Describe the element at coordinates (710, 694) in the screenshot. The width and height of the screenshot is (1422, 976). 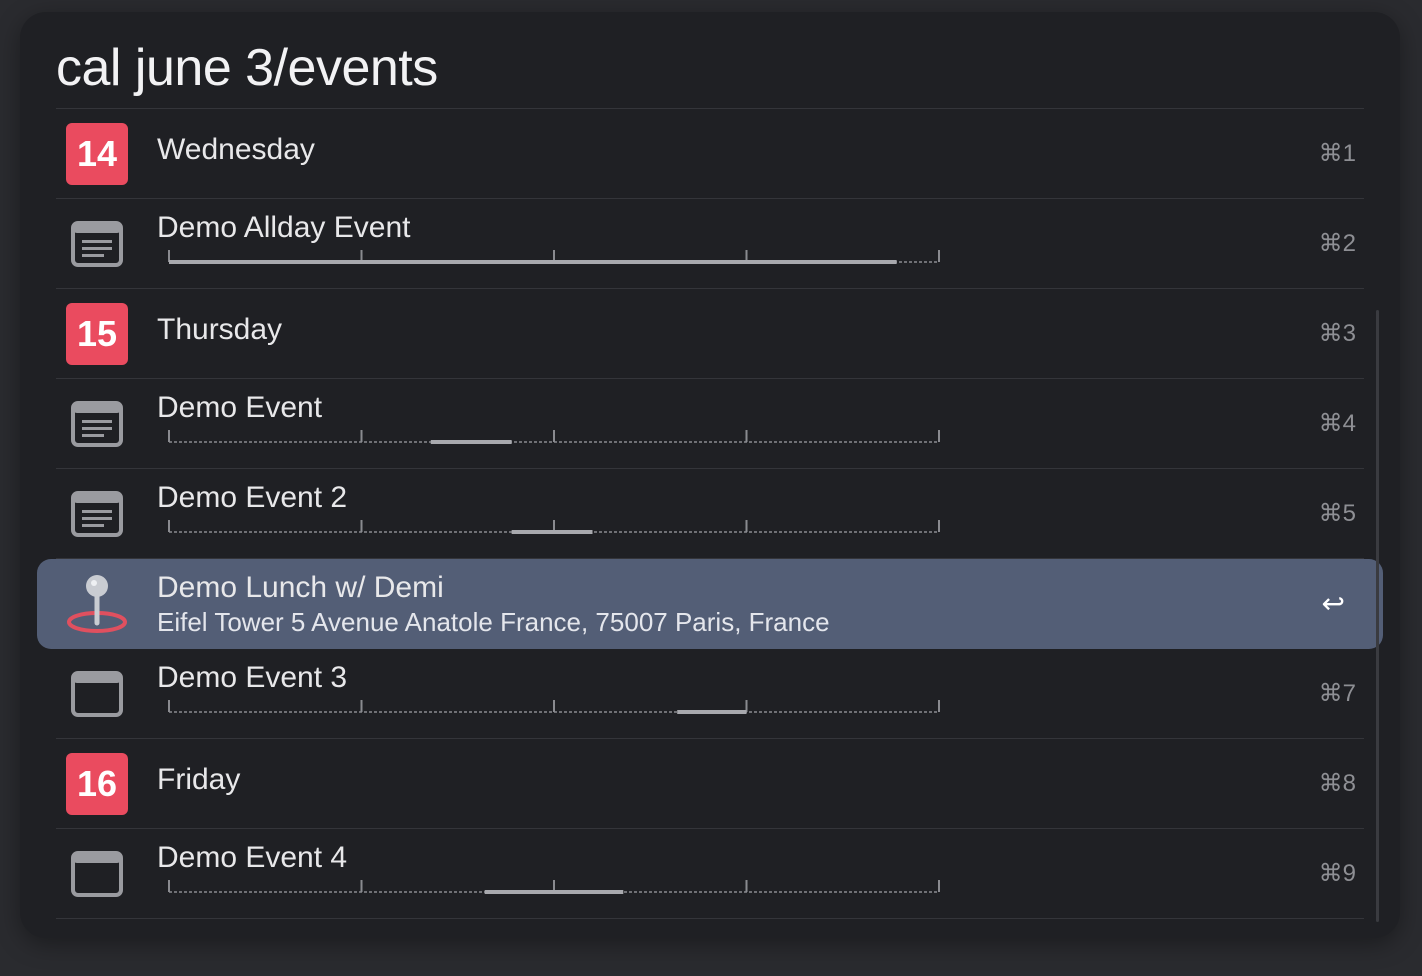
I see `list-item-event: Demo Event 3 ⌘7` at that location.